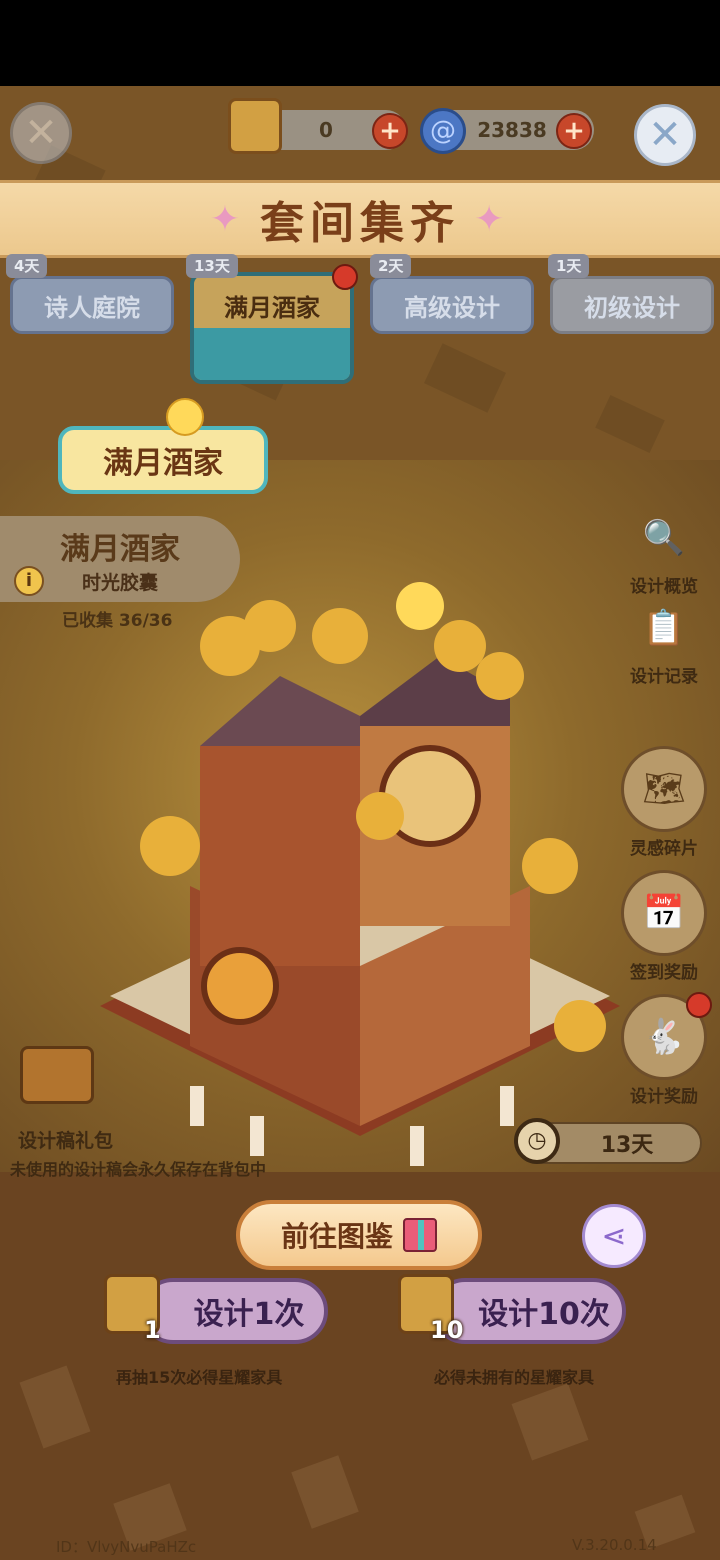 Image resolution: width=720 pixels, height=1560 pixels. I want to click on design-pack-icon, so click(57, 1075).